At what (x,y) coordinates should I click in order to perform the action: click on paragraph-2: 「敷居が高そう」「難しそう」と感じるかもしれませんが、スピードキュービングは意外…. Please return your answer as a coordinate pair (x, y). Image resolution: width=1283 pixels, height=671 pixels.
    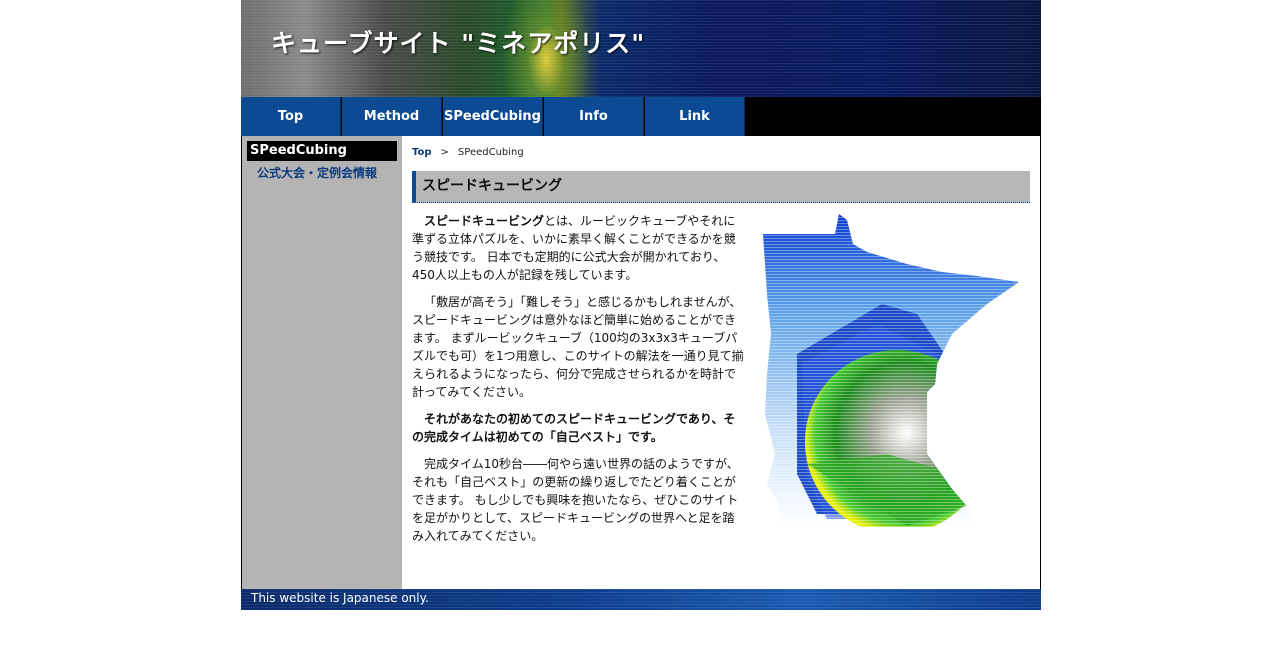
    Looking at the image, I should click on (578, 347).